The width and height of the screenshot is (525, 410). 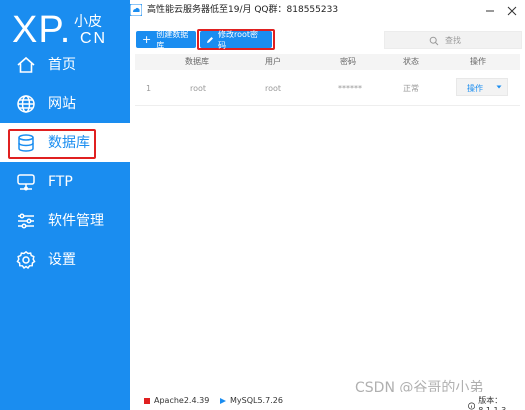 I want to click on create-database-label: 创建数据库, so click(x=172, y=39).